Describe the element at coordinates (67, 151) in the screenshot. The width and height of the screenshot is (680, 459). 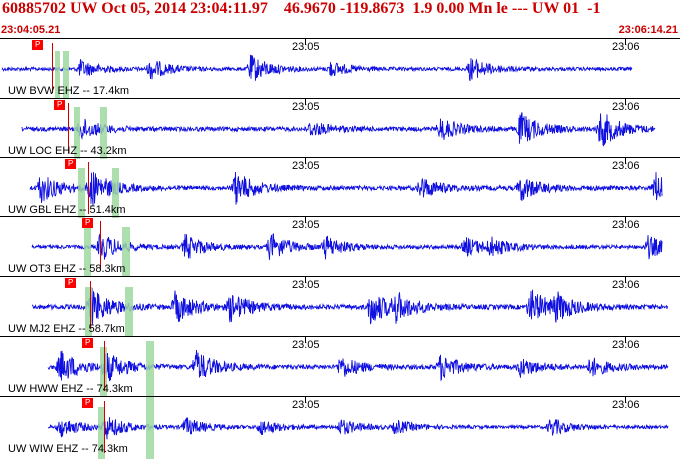
I see `station-label: UW LOC EHZ -- 43.2km` at that location.